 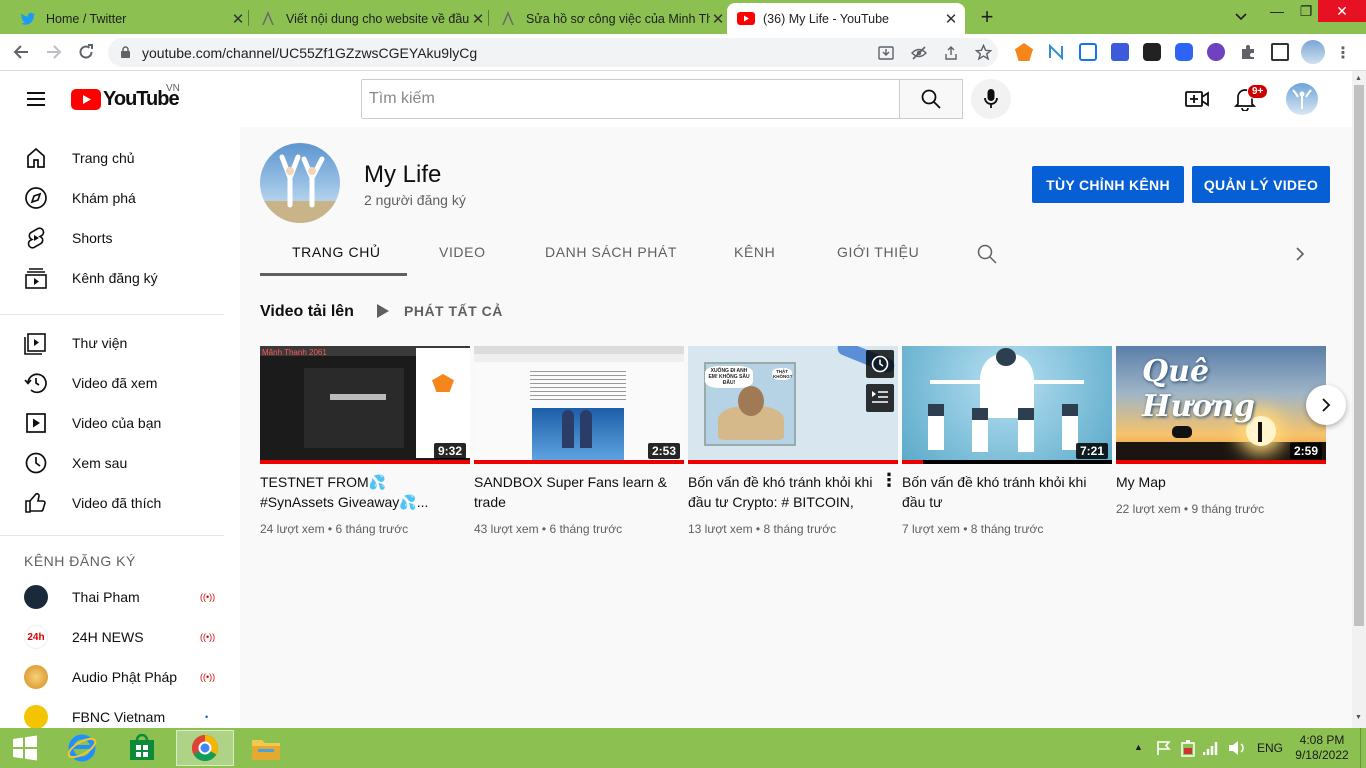 I want to click on scroll-down-arrow-icon: ▼, so click(x=1358, y=717).